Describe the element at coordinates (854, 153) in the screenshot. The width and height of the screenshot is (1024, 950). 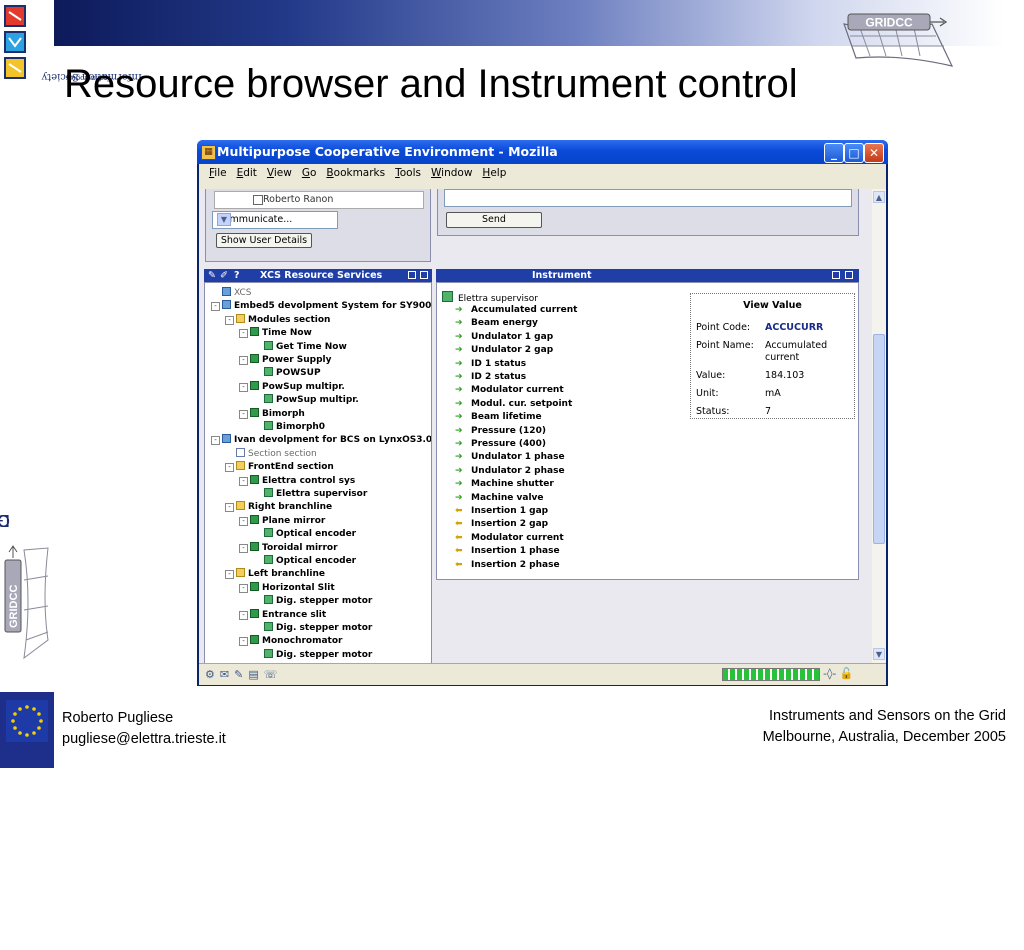
I see `maximize-button: □` at that location.